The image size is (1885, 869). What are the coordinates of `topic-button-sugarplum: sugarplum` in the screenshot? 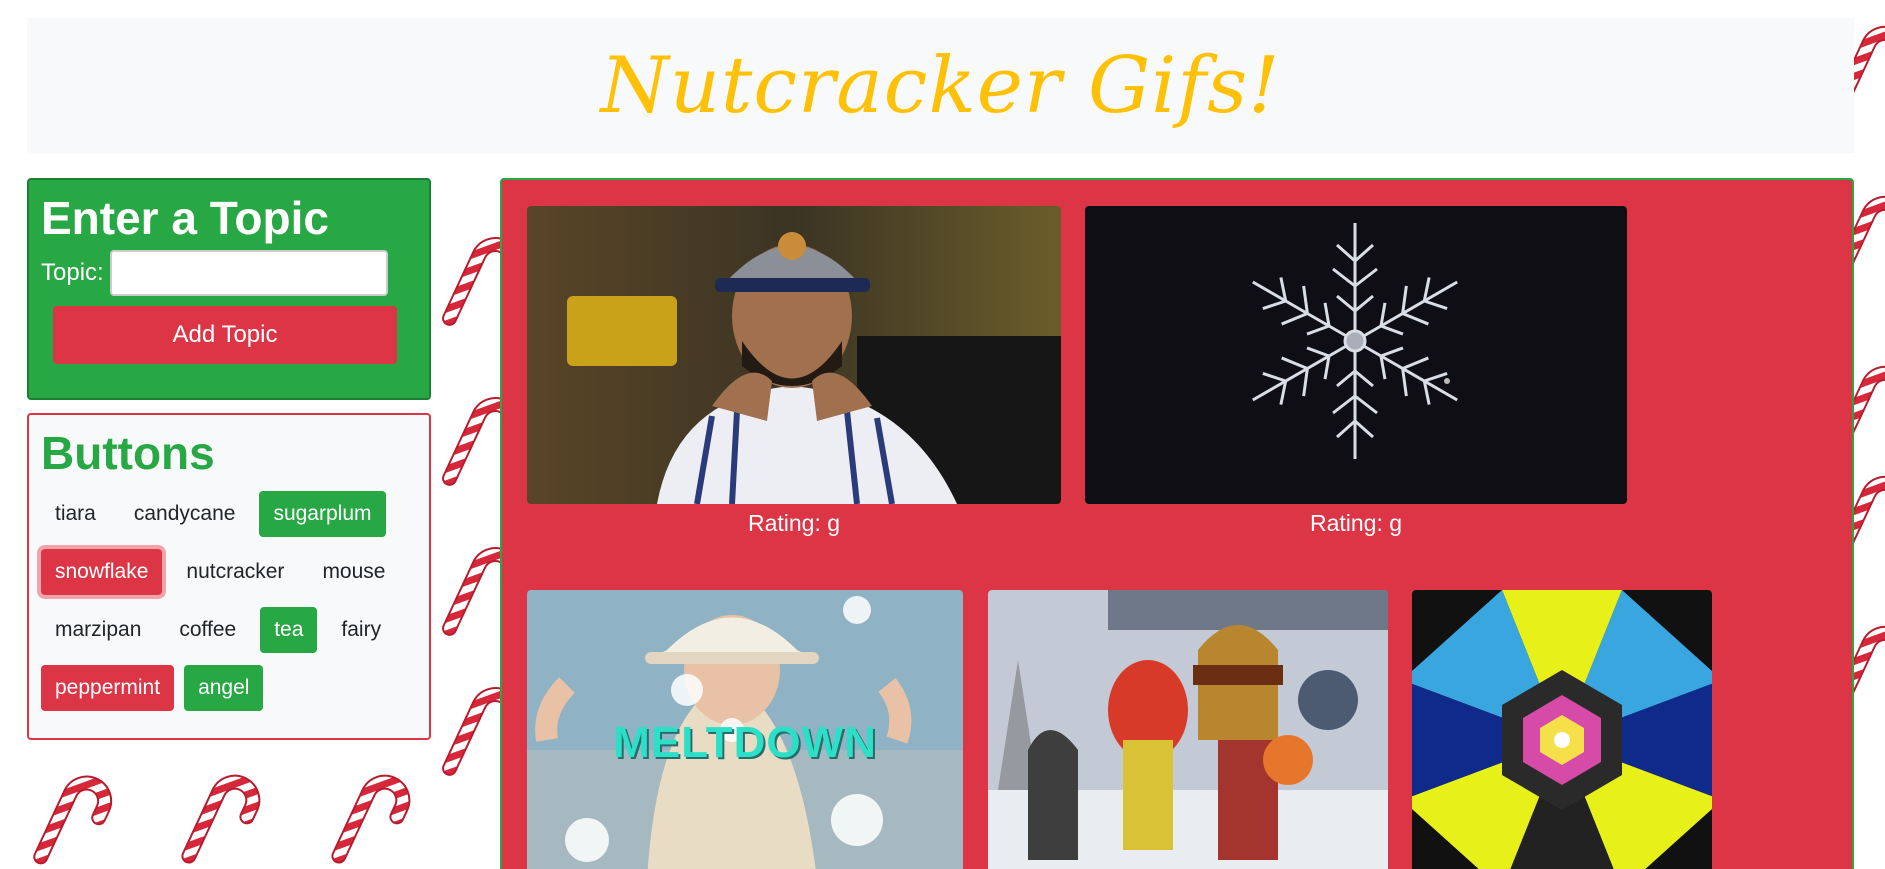 It's located at (322, 514).